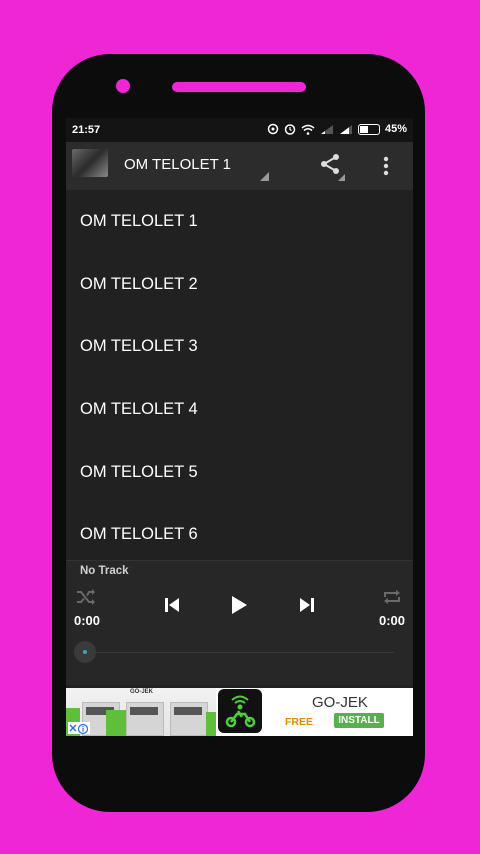  I want to click on next-button, so click(307, 605).